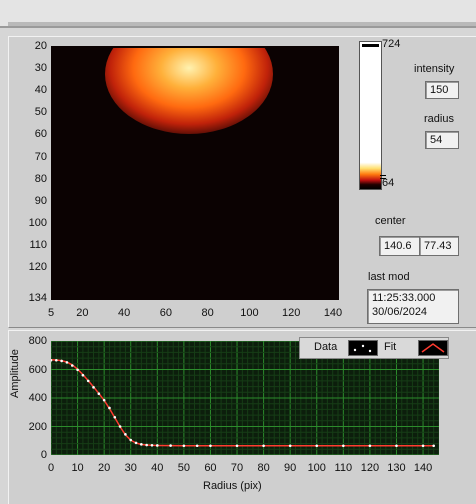 This screenshot has width=476, height=504. Describe the element at coordinates (391, 44) in the screenshot. I see `colorbar-max-label: 724` at that location.